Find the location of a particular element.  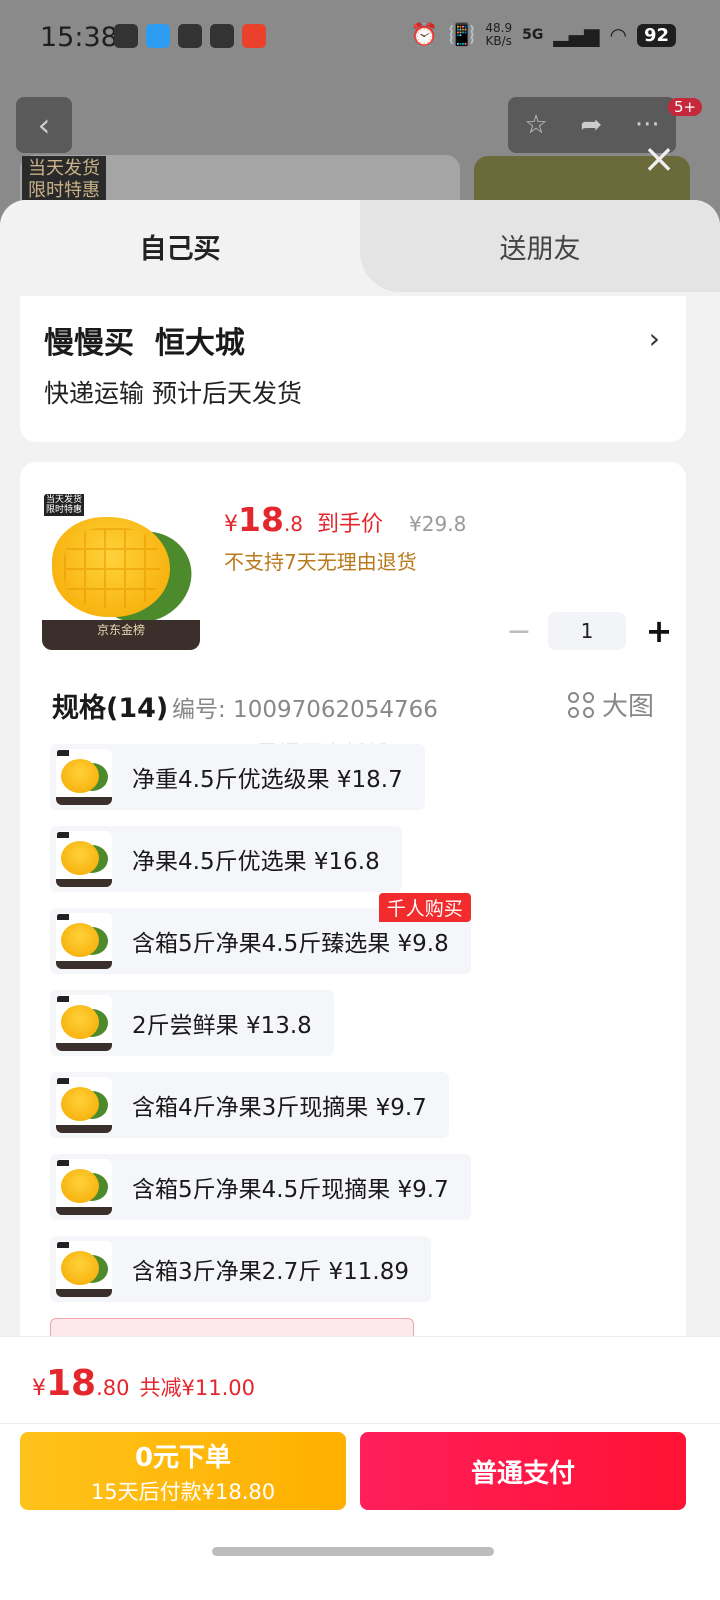

total-price: ¥ 18 .80 共减¥11.00 is located at coordinates (143, 1383).